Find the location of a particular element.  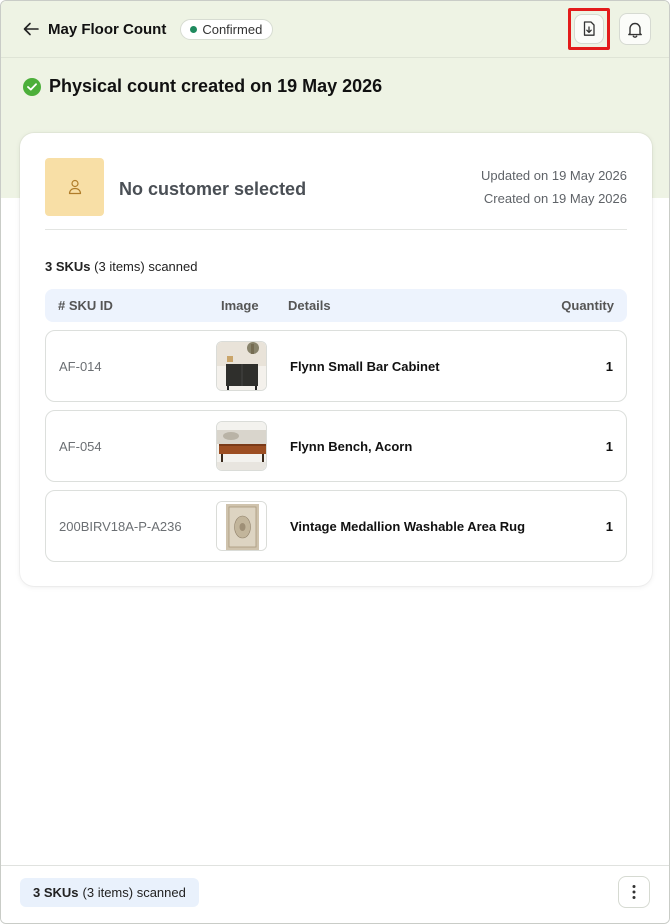

arrow-left-icon is located at coordinates (31, 29).